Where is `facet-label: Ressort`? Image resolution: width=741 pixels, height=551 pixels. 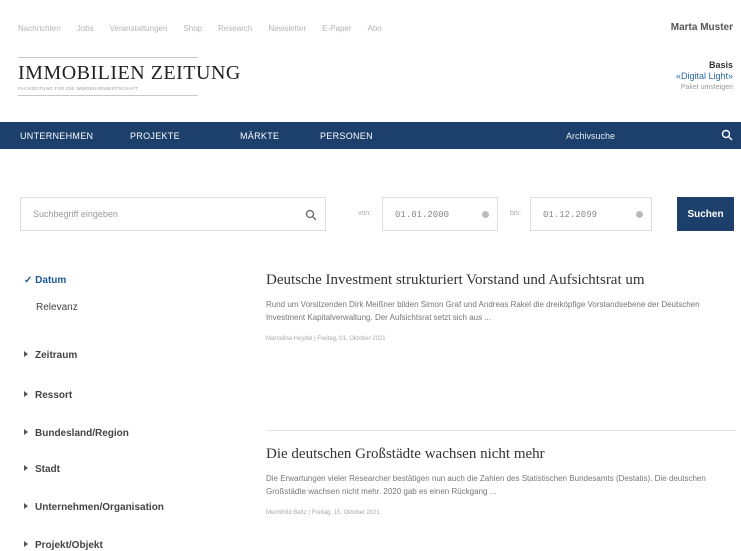
facet-label: Ressort is located at coordinates (54, 395).